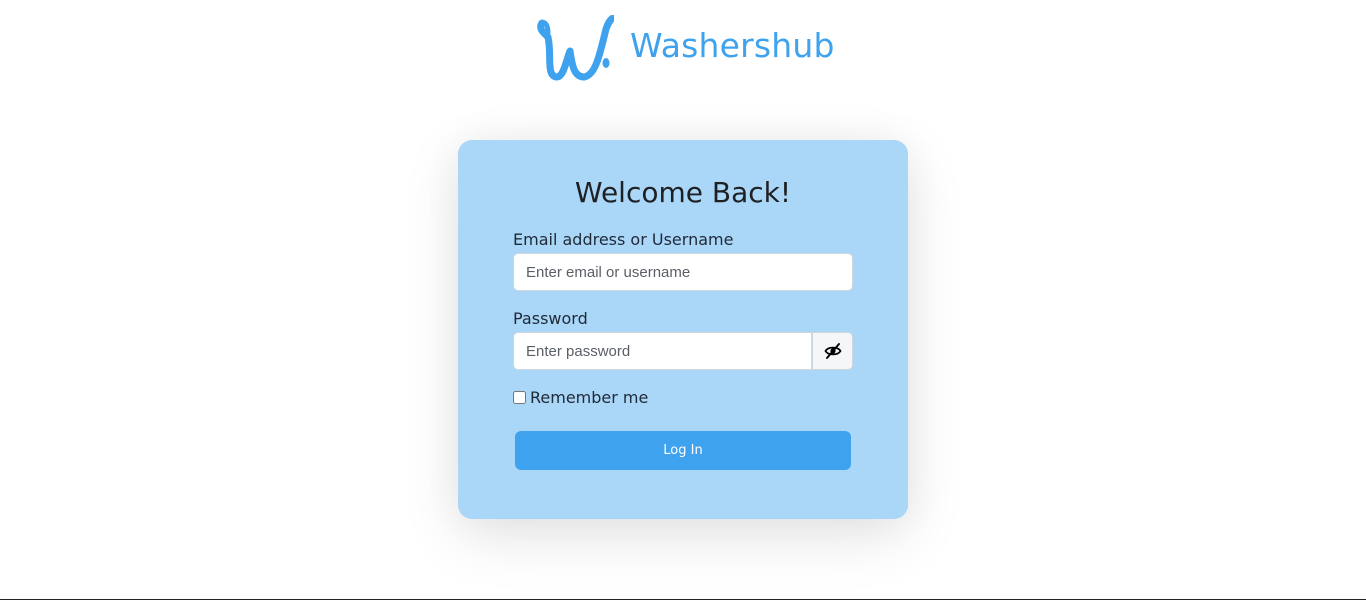 The image size is (1366, 600). I want to click on remember-me-label: Remember me, so click(589, 397).